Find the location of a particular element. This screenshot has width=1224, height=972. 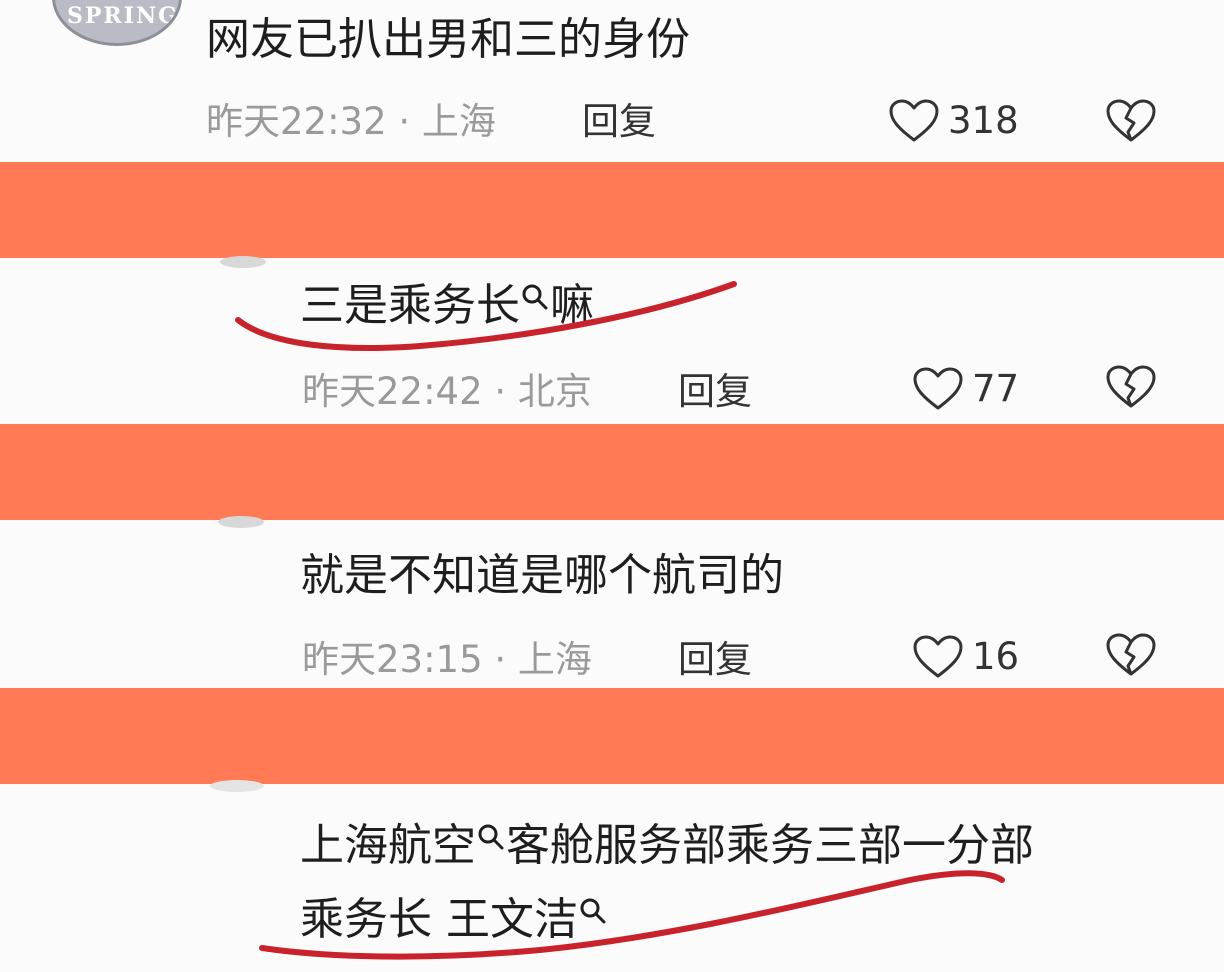

comment-text-suffix: 嘛 is located at coordinates (572, 305).